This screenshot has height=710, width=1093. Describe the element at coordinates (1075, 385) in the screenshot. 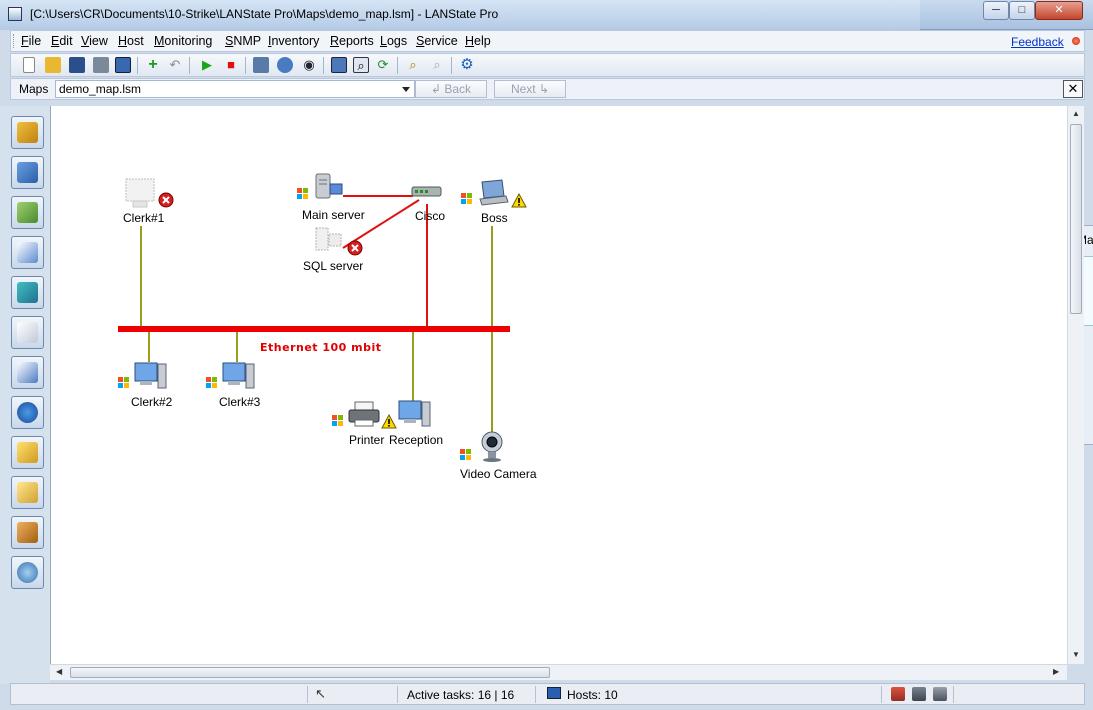

I see `vertical-scrollbar: ▲ ▼` at that location.